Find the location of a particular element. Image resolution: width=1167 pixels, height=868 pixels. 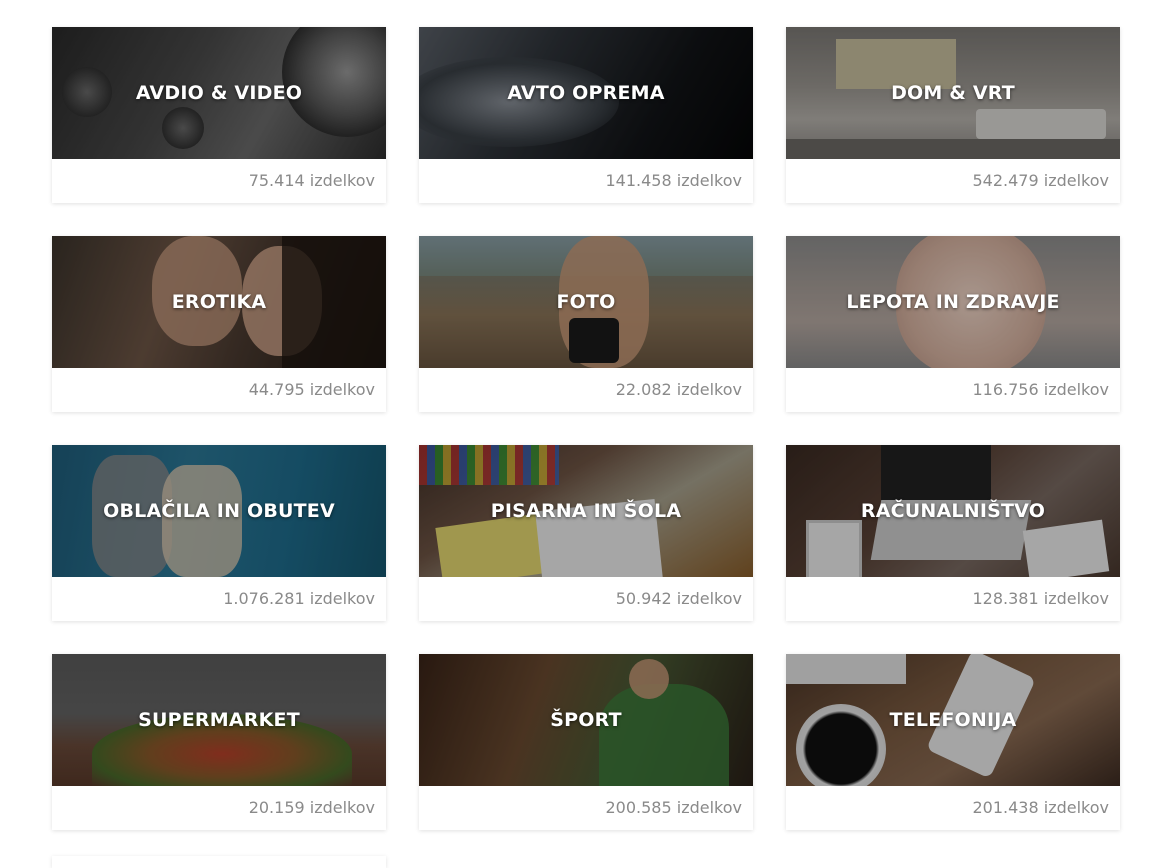

category-title: AVDIO & VIDEO is located at coordinates (219, 93).